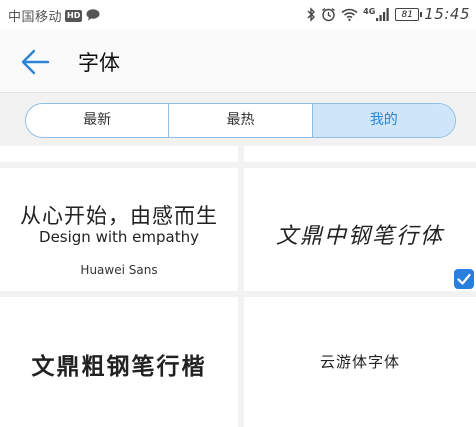  What do you see at coordinates (238, 61) in the screenshot?
I see `app-header: 字体` at bounding box center [238, 61].